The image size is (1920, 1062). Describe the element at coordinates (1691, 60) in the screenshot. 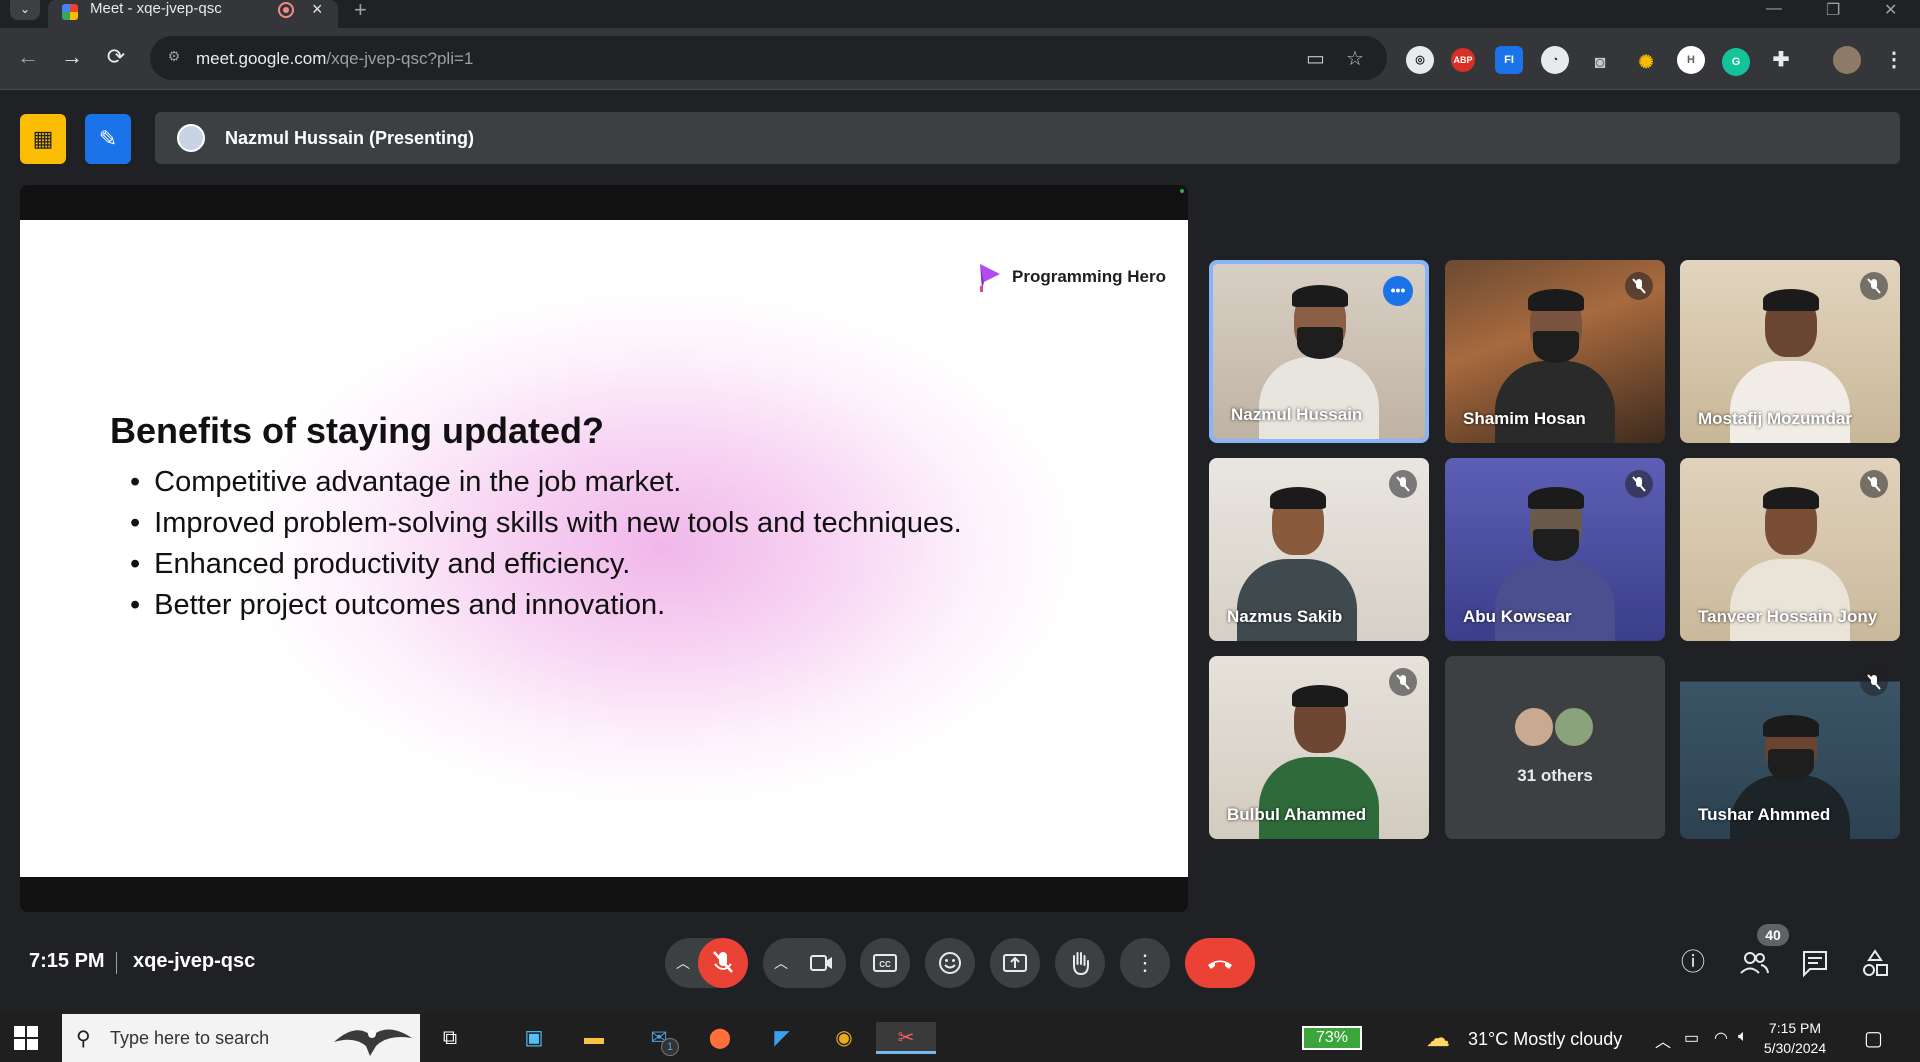

I see `h-extension-icon: H` at that location.